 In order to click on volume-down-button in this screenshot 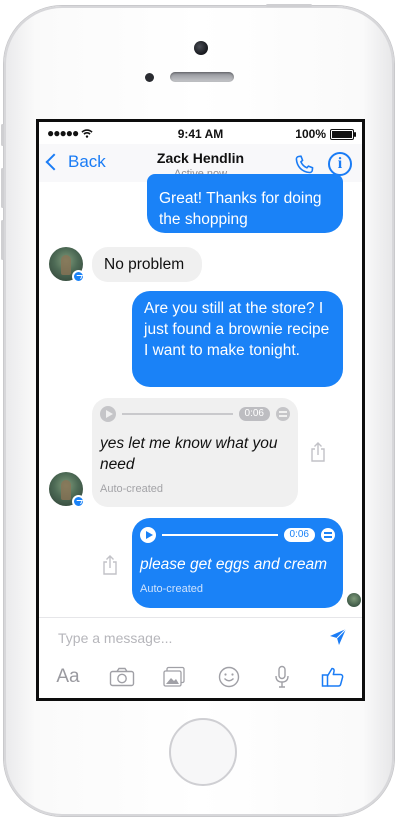, I will do `click(2, 240)`.